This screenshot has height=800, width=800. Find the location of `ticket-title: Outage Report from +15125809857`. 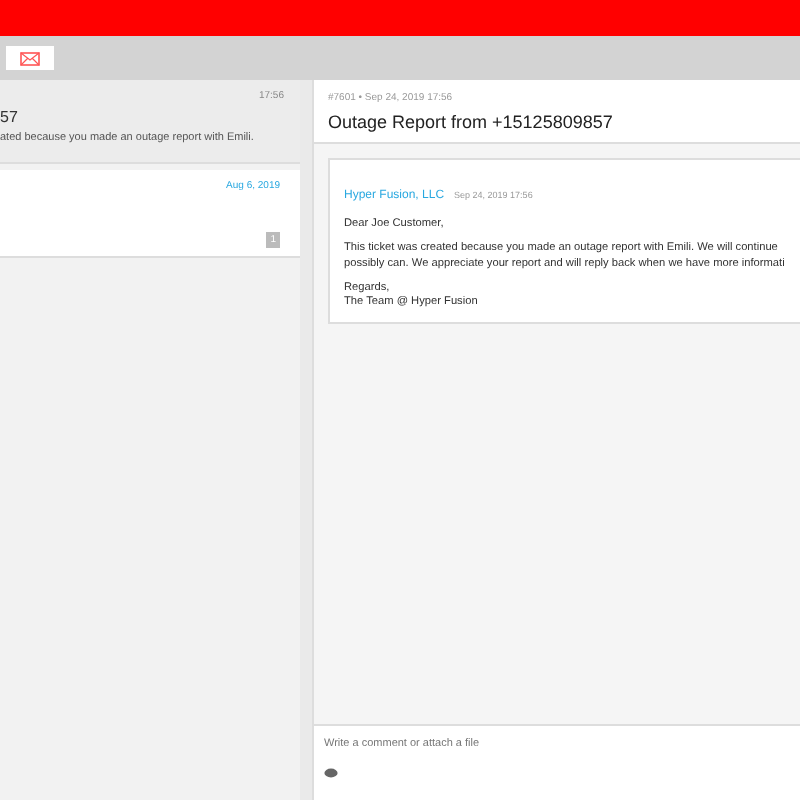

ticket-title: Outage Report from +15125809857 is located at coordinates (471, 122).